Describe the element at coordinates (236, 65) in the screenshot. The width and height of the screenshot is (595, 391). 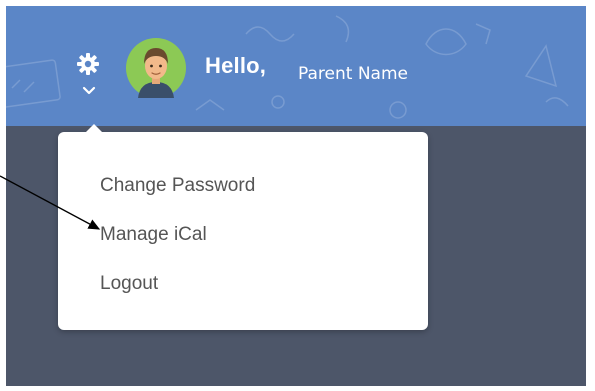
I see `greeting-text: Hello,` at that location.